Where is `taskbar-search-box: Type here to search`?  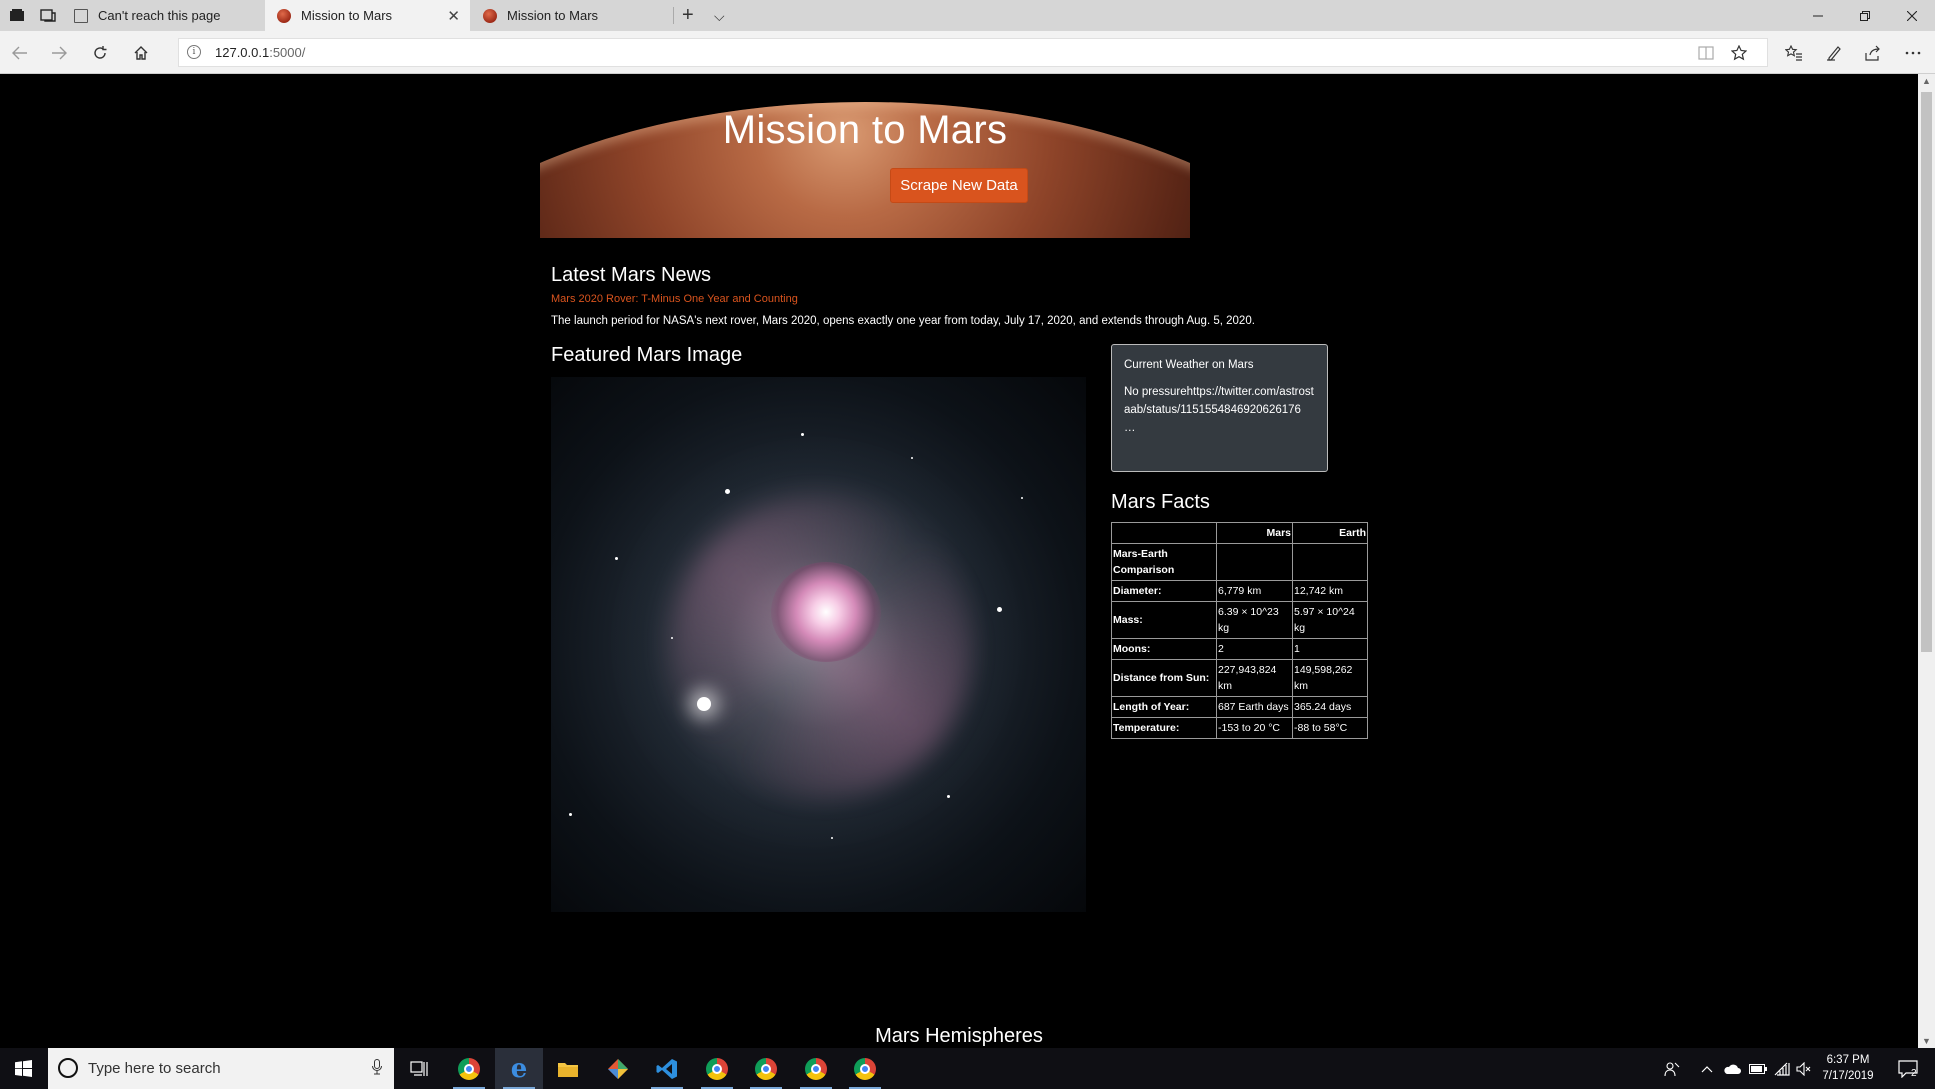 taskbar-search-box: Type here to search is located at coordinates (221, 1068).